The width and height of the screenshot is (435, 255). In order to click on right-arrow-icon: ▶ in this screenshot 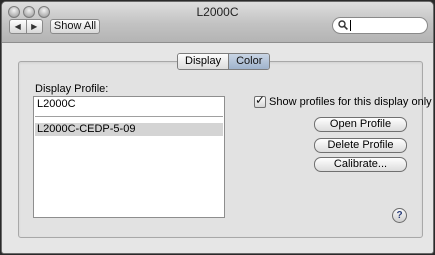, I will do `click(34, 26)`.